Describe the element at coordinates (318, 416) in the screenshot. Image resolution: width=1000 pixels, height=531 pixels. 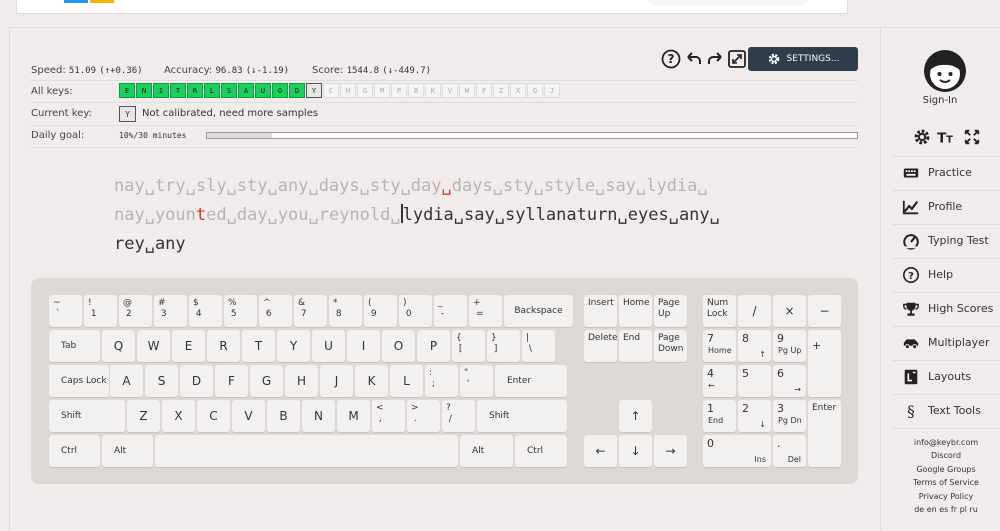
I see `key-n: N` at that location.